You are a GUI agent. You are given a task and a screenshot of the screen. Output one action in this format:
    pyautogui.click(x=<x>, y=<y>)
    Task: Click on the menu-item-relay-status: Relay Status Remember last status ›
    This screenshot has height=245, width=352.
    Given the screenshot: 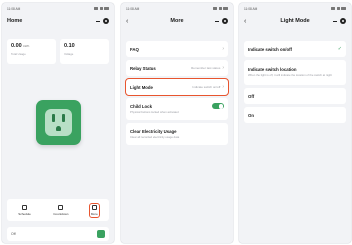 What is the action you would take?
    pyautogui.click(x=177, y=68)
    